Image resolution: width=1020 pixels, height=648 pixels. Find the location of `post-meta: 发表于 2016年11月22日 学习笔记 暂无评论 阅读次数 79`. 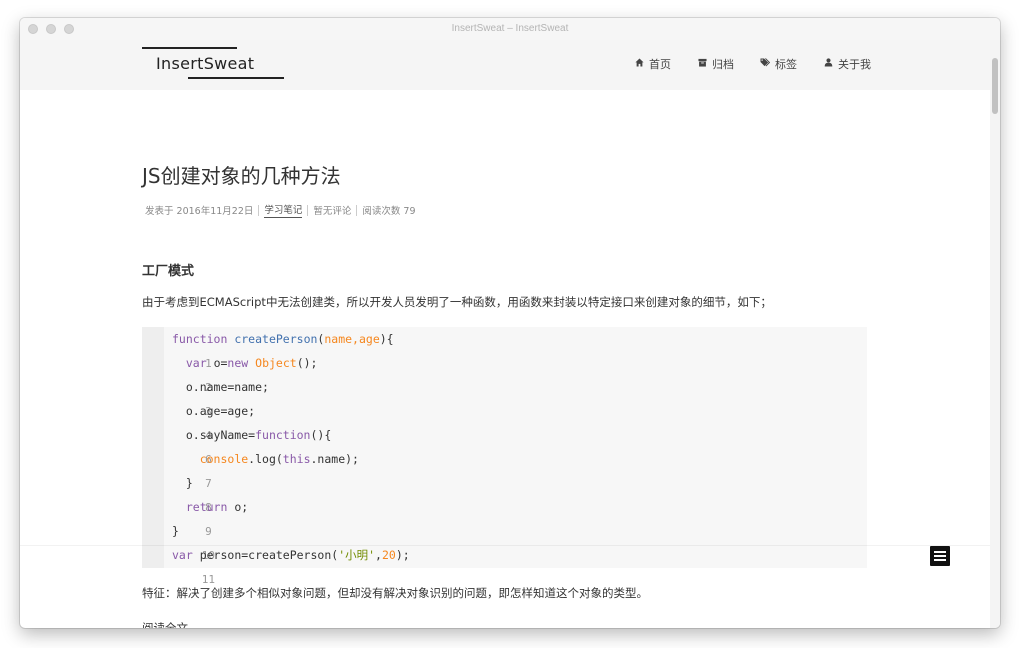

post-meta: 发表于 2016年11月22日 学习笔记 暂无评论 阅读次数 79 is located at coordinates (280, 210).